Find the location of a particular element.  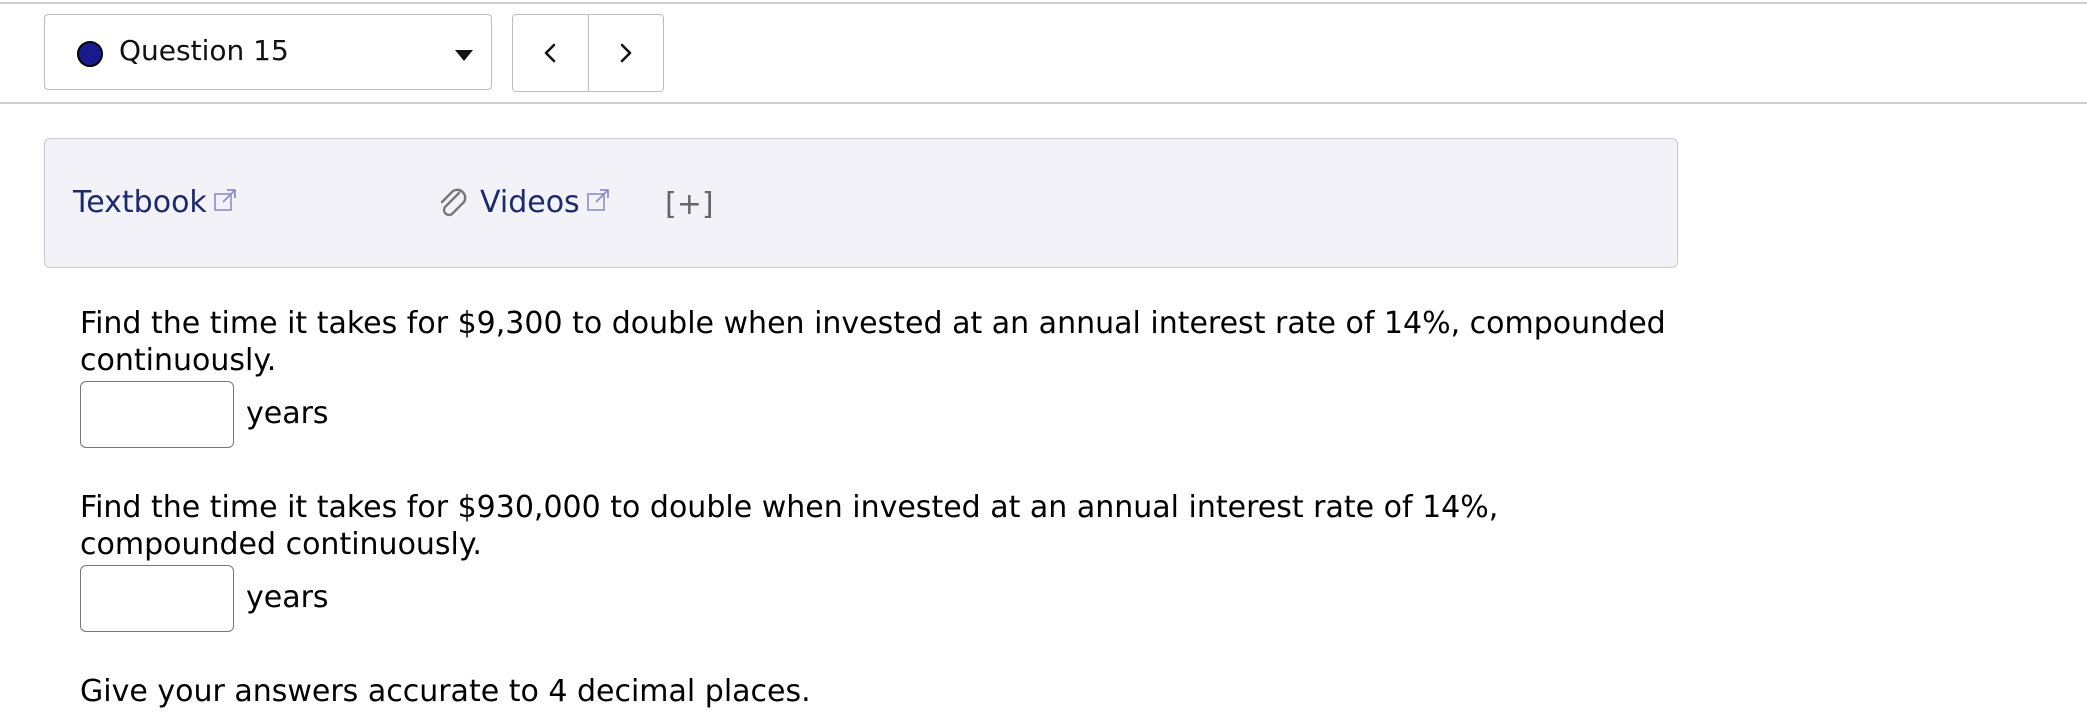

chevron-right-icon is located at coordinates (626, 53).